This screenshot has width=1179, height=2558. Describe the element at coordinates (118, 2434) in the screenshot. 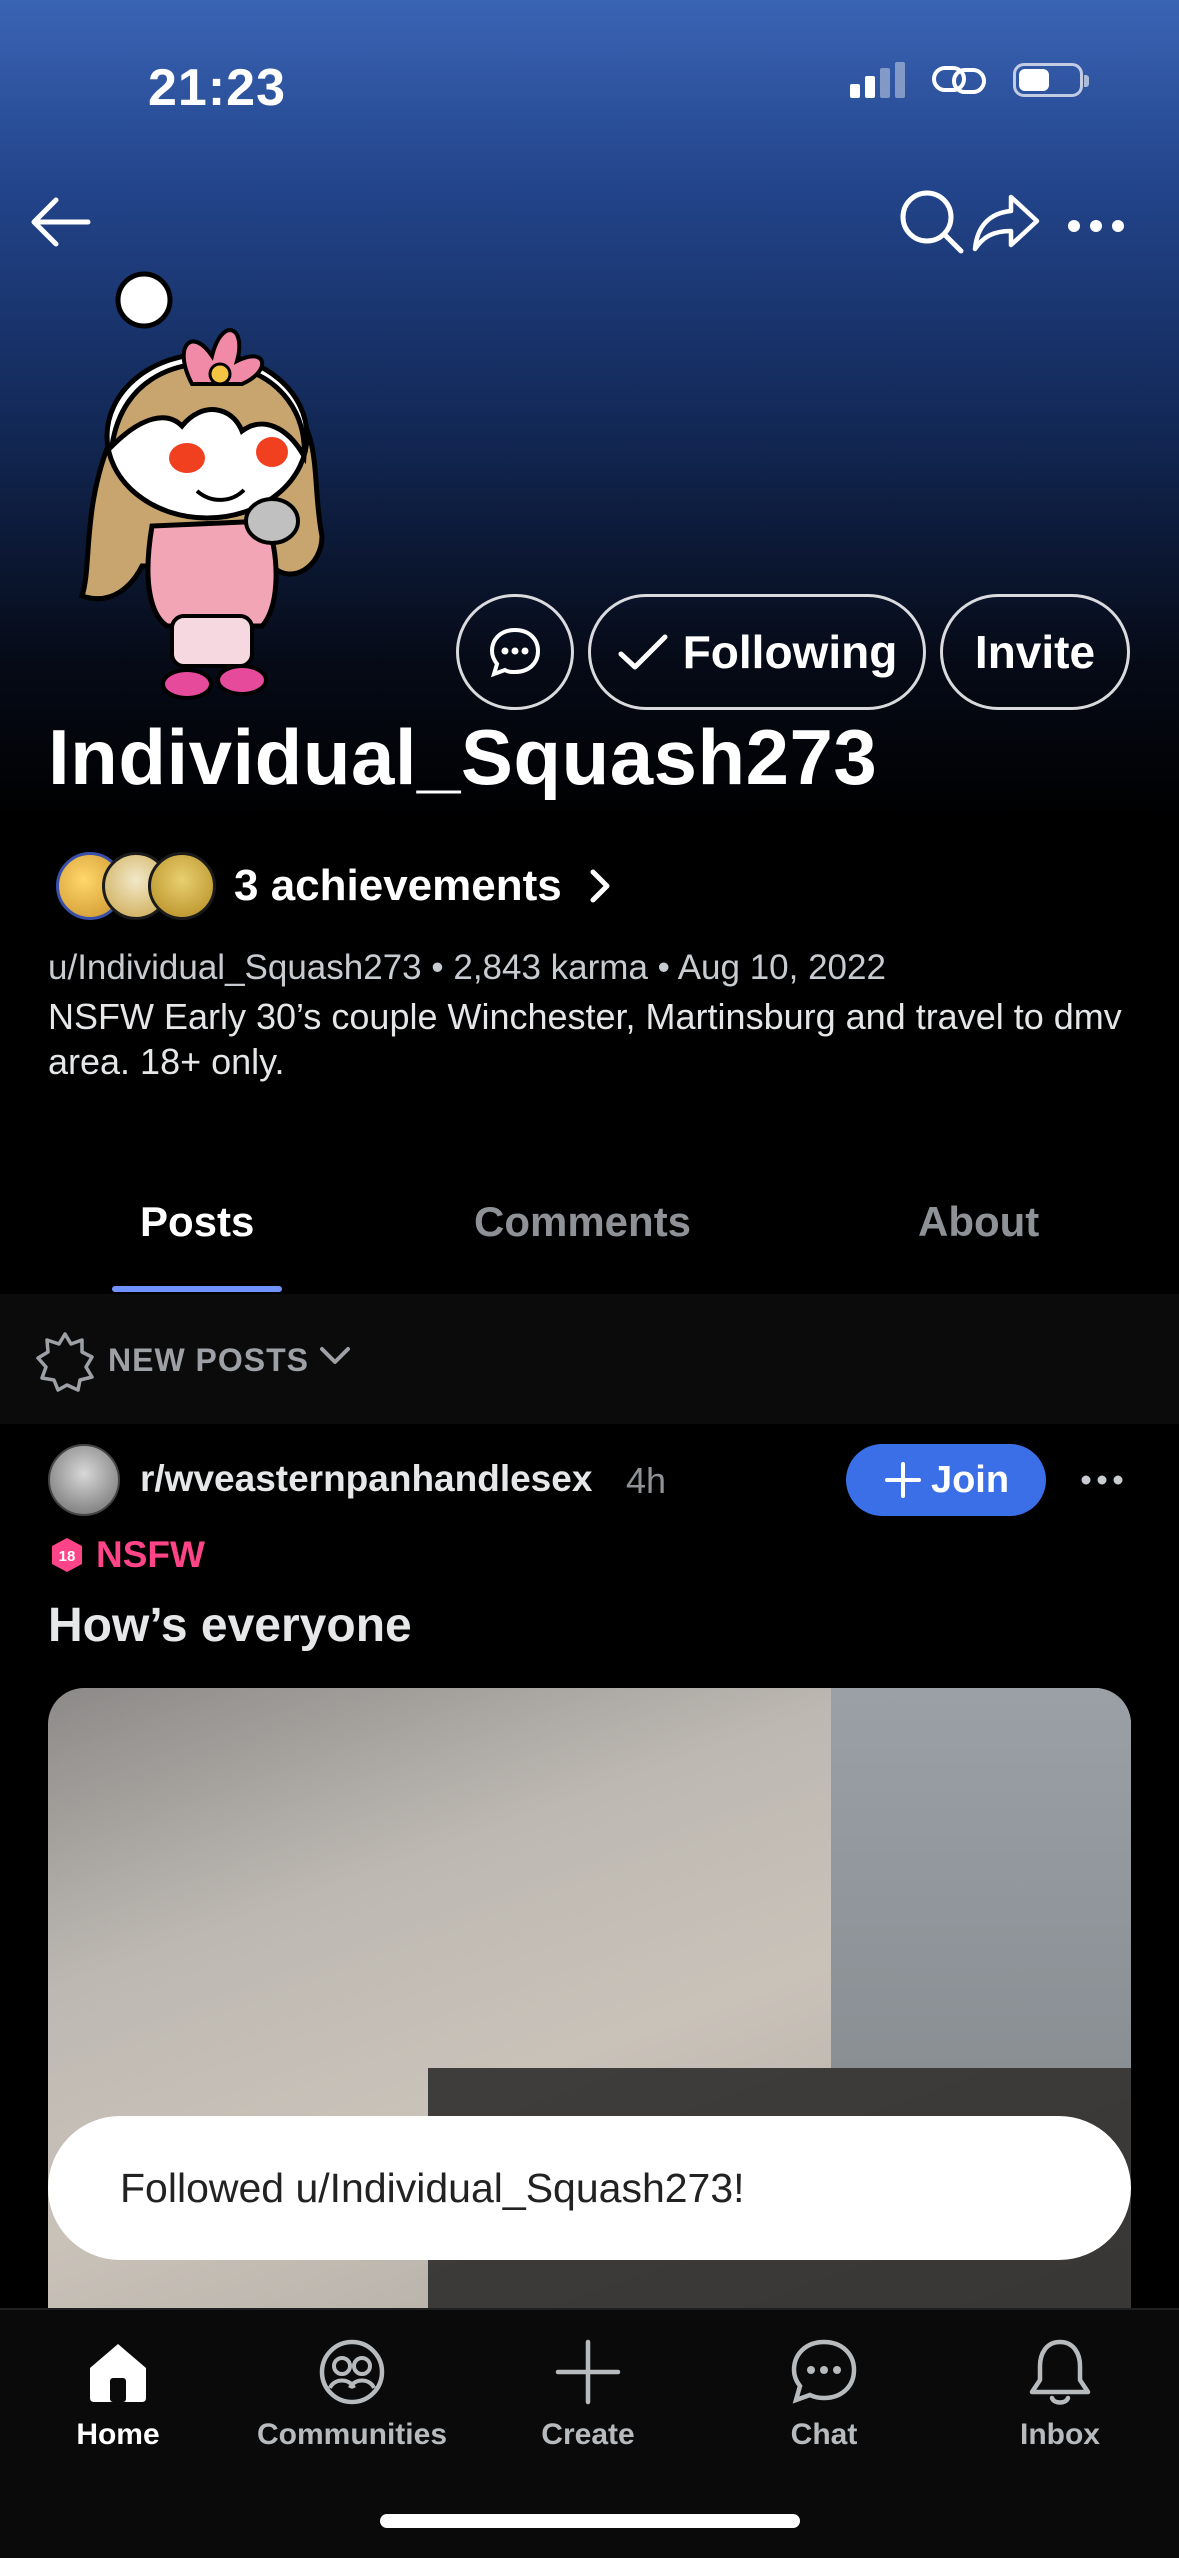

I see `nav-home-label: Home` at that location.